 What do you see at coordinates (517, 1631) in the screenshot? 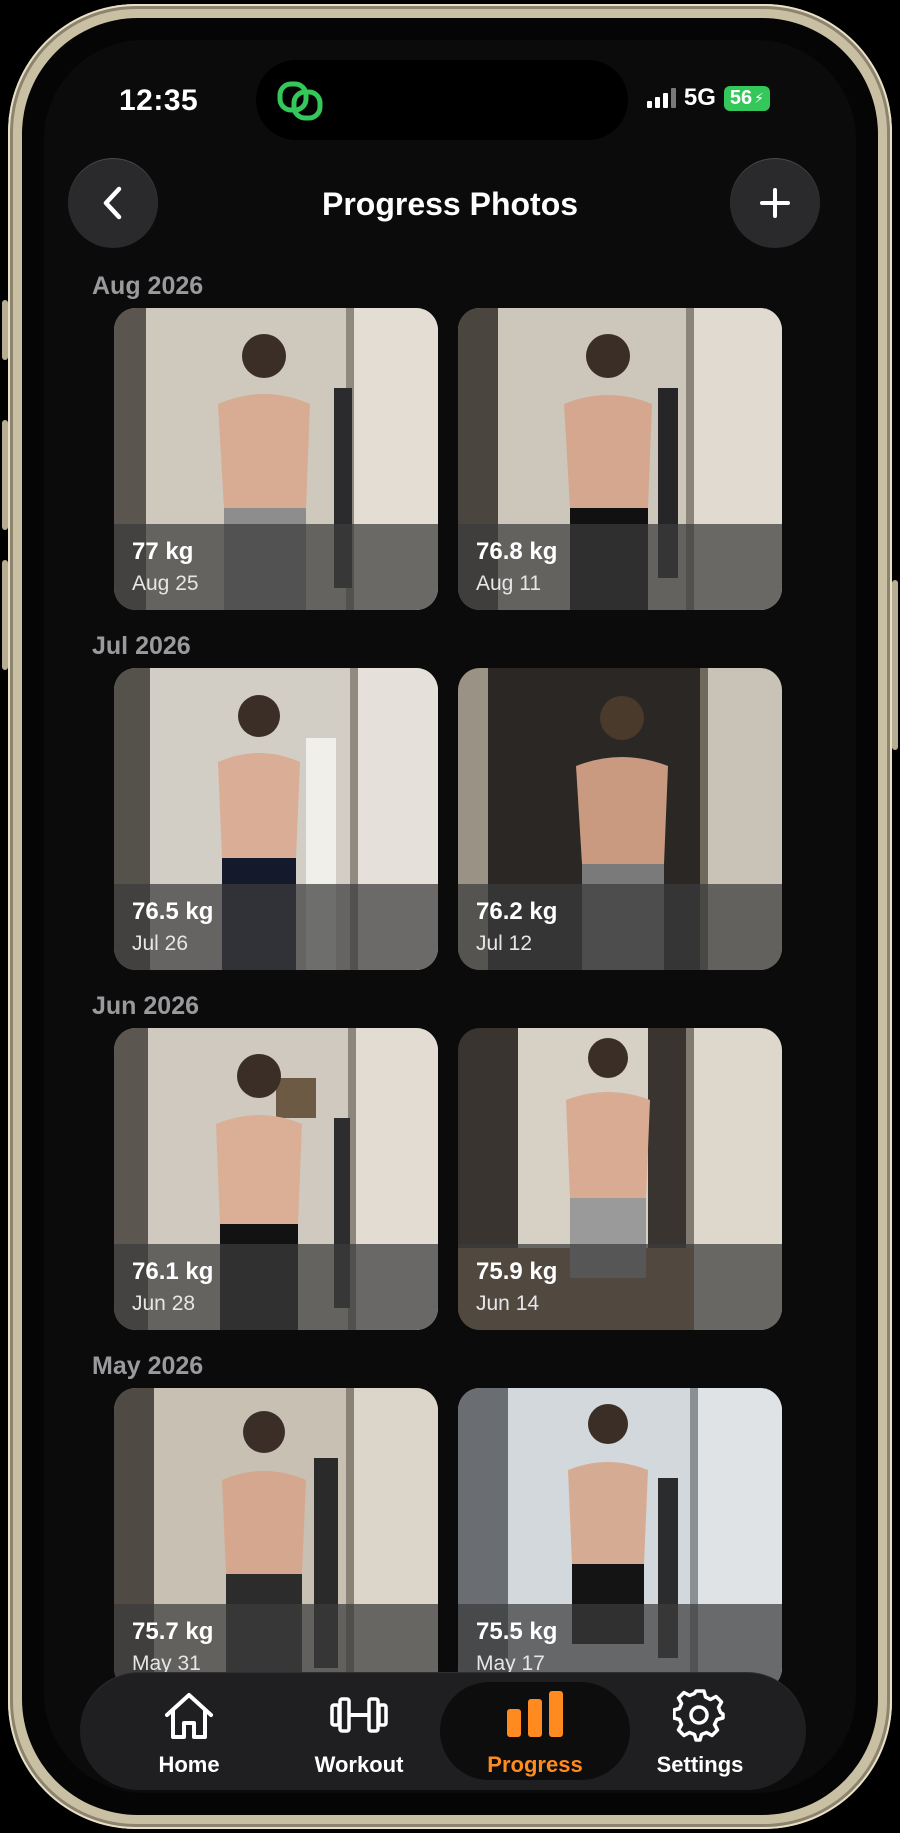
I see `photo-weight: 75.5 kg` at bounding box center [517, 1631].